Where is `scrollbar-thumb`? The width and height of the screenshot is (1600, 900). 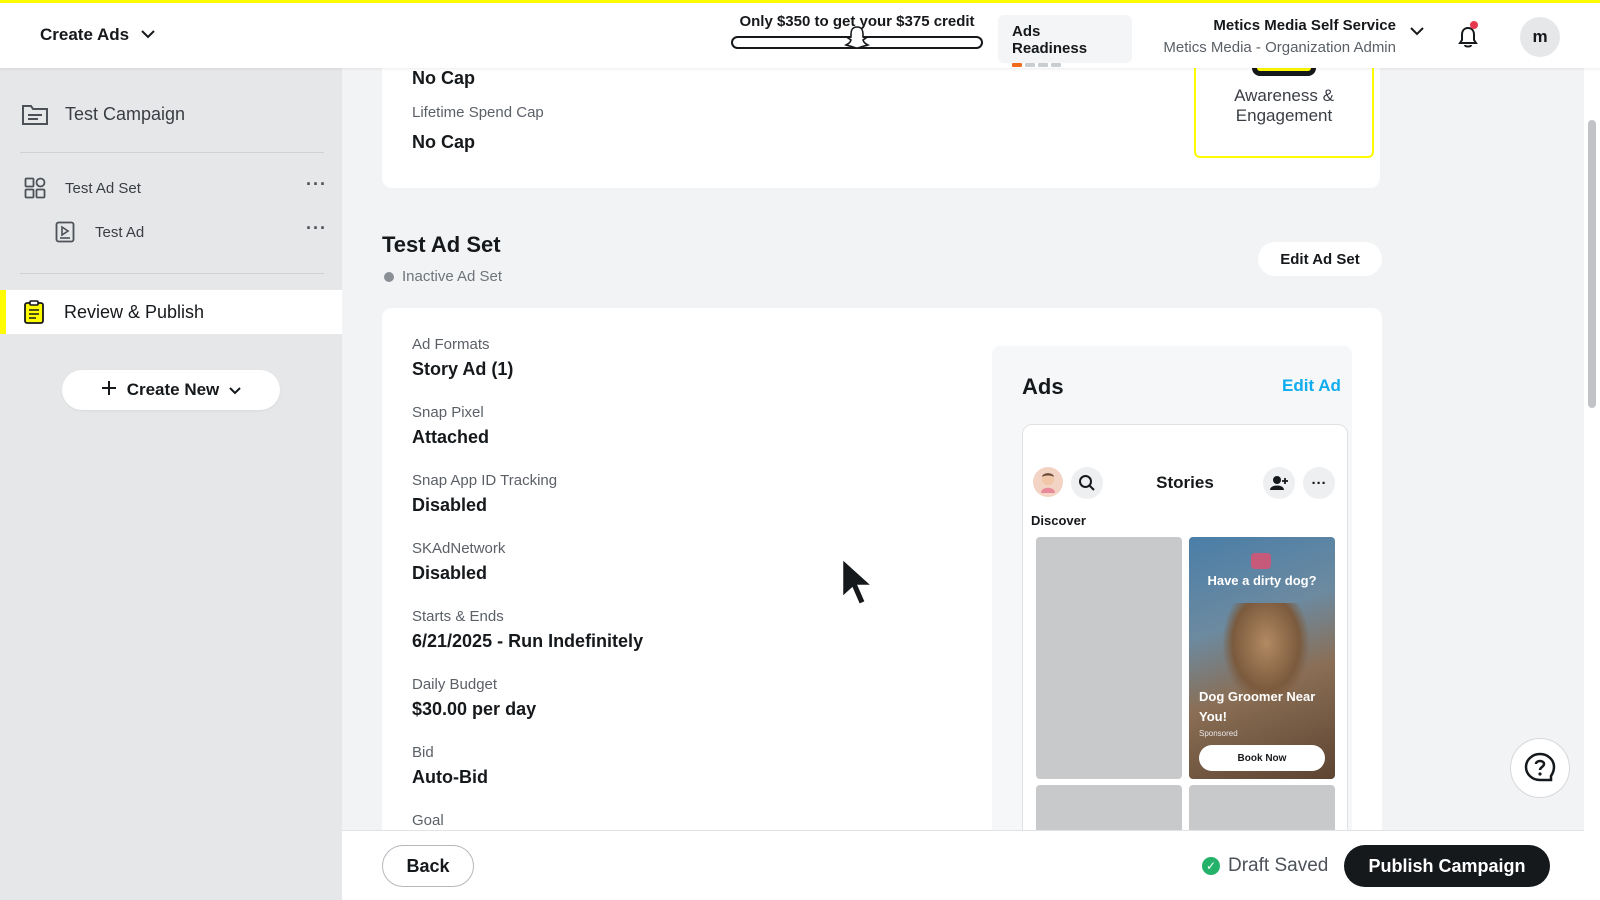 scrollbar-thumb is located at coordinates (1592, 264).